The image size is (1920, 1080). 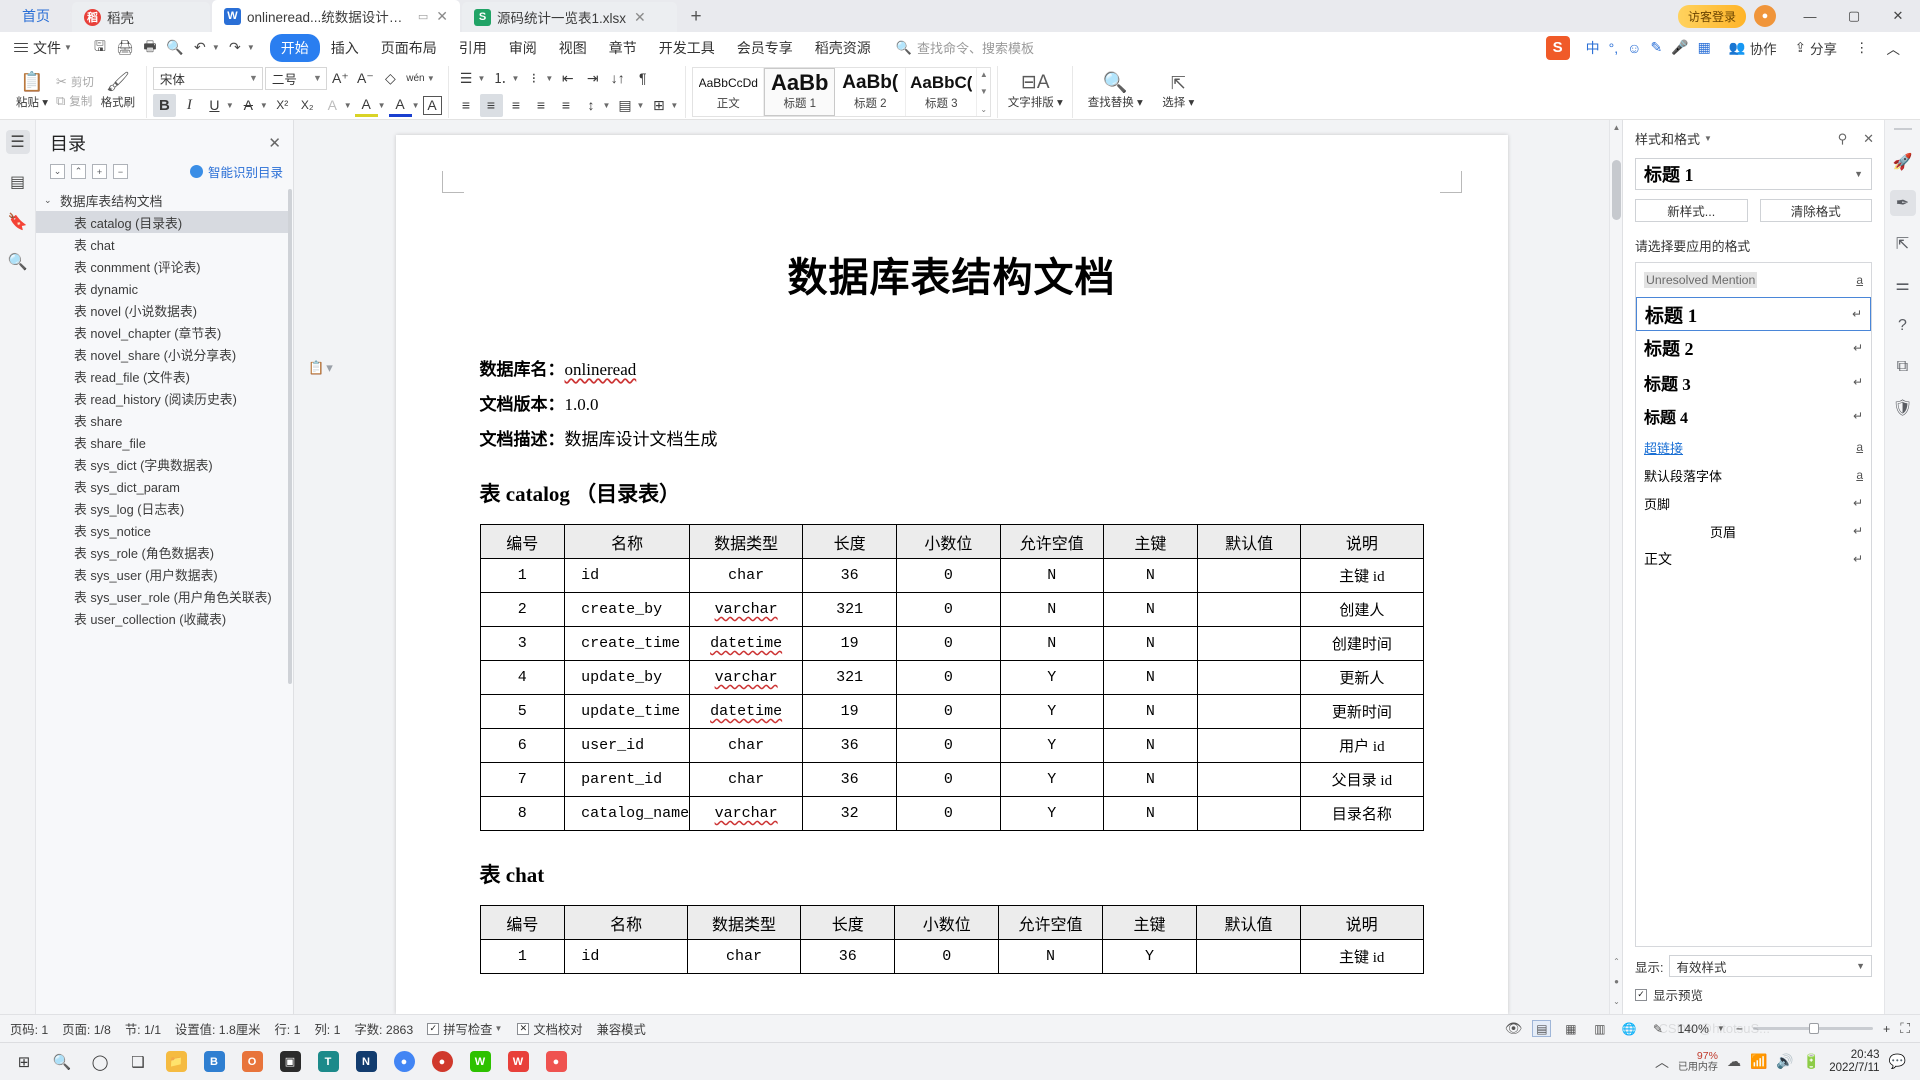 What do you see at coordinates (1599, 1028) in the screenshot?
I see `view-reading-button: ▥` at bounding box center [1599, 1028].